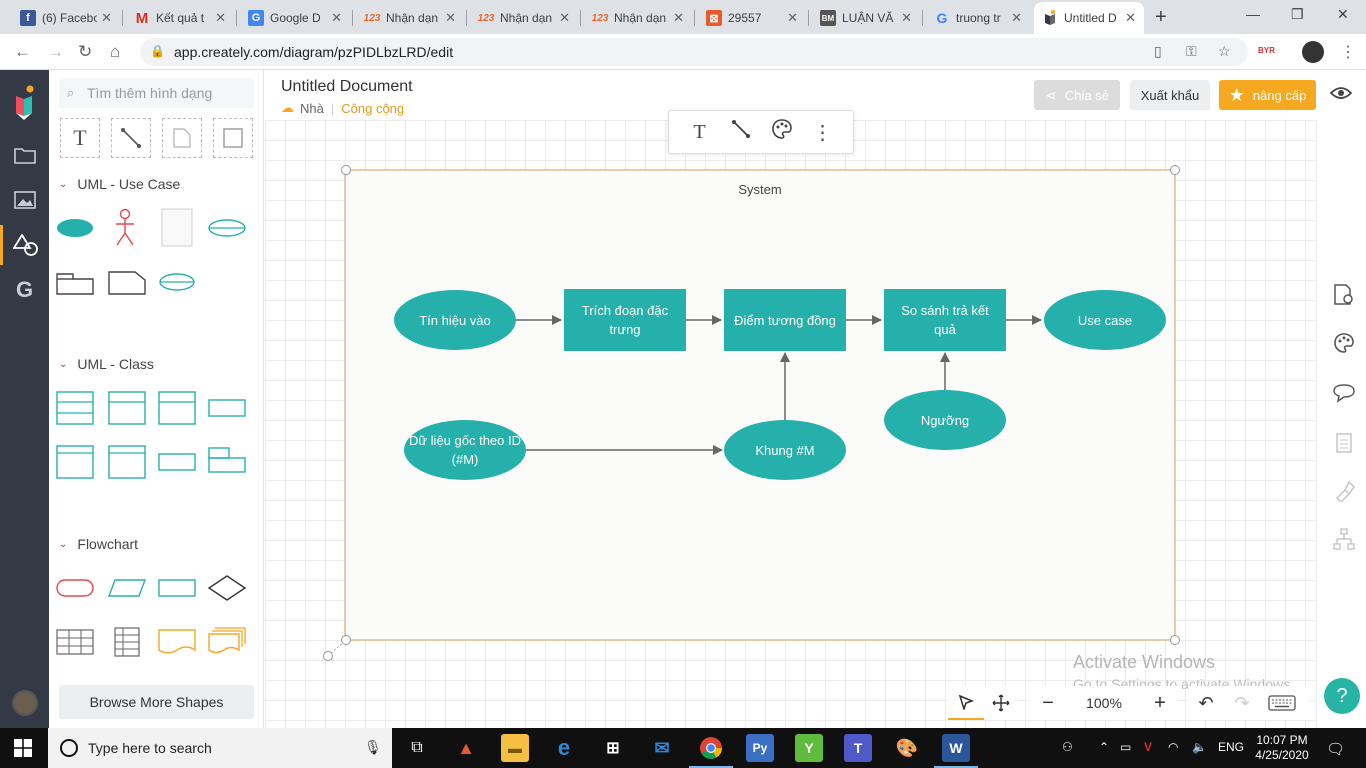  Describe the element at coordinates (1161, 17) in the screenshot. I see `new-tab-icon: +` at that location.